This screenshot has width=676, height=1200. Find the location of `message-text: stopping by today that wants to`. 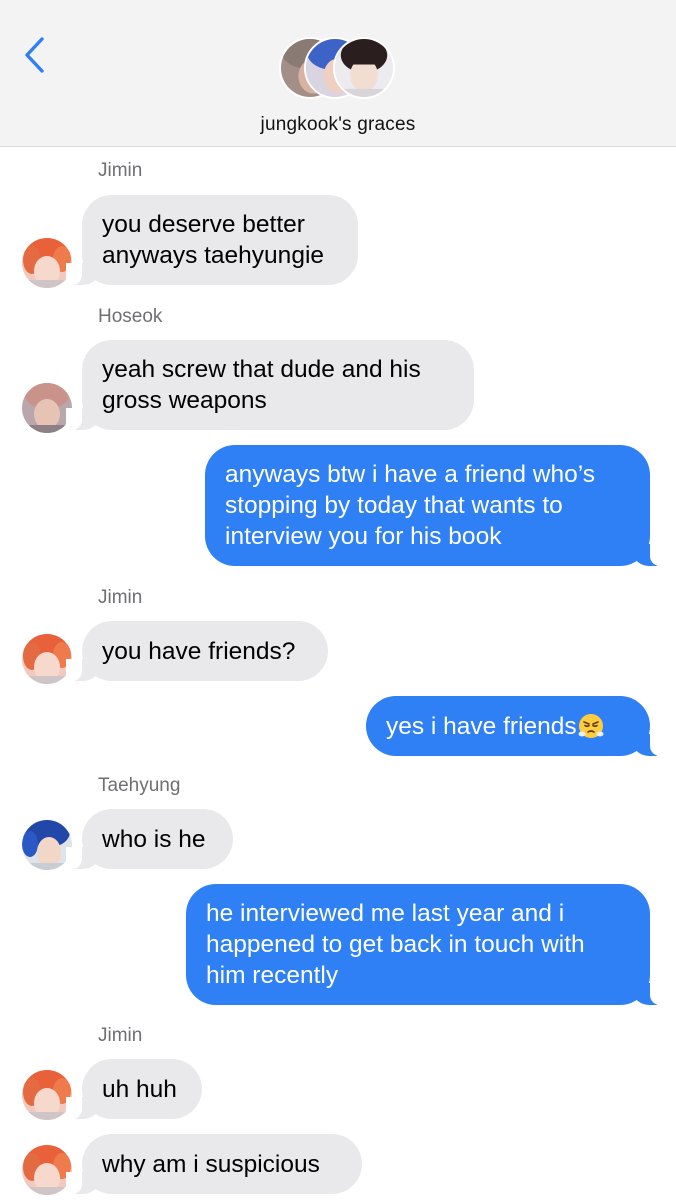

message-text: stopping by today that wants to is located at coordinates (394, 505).